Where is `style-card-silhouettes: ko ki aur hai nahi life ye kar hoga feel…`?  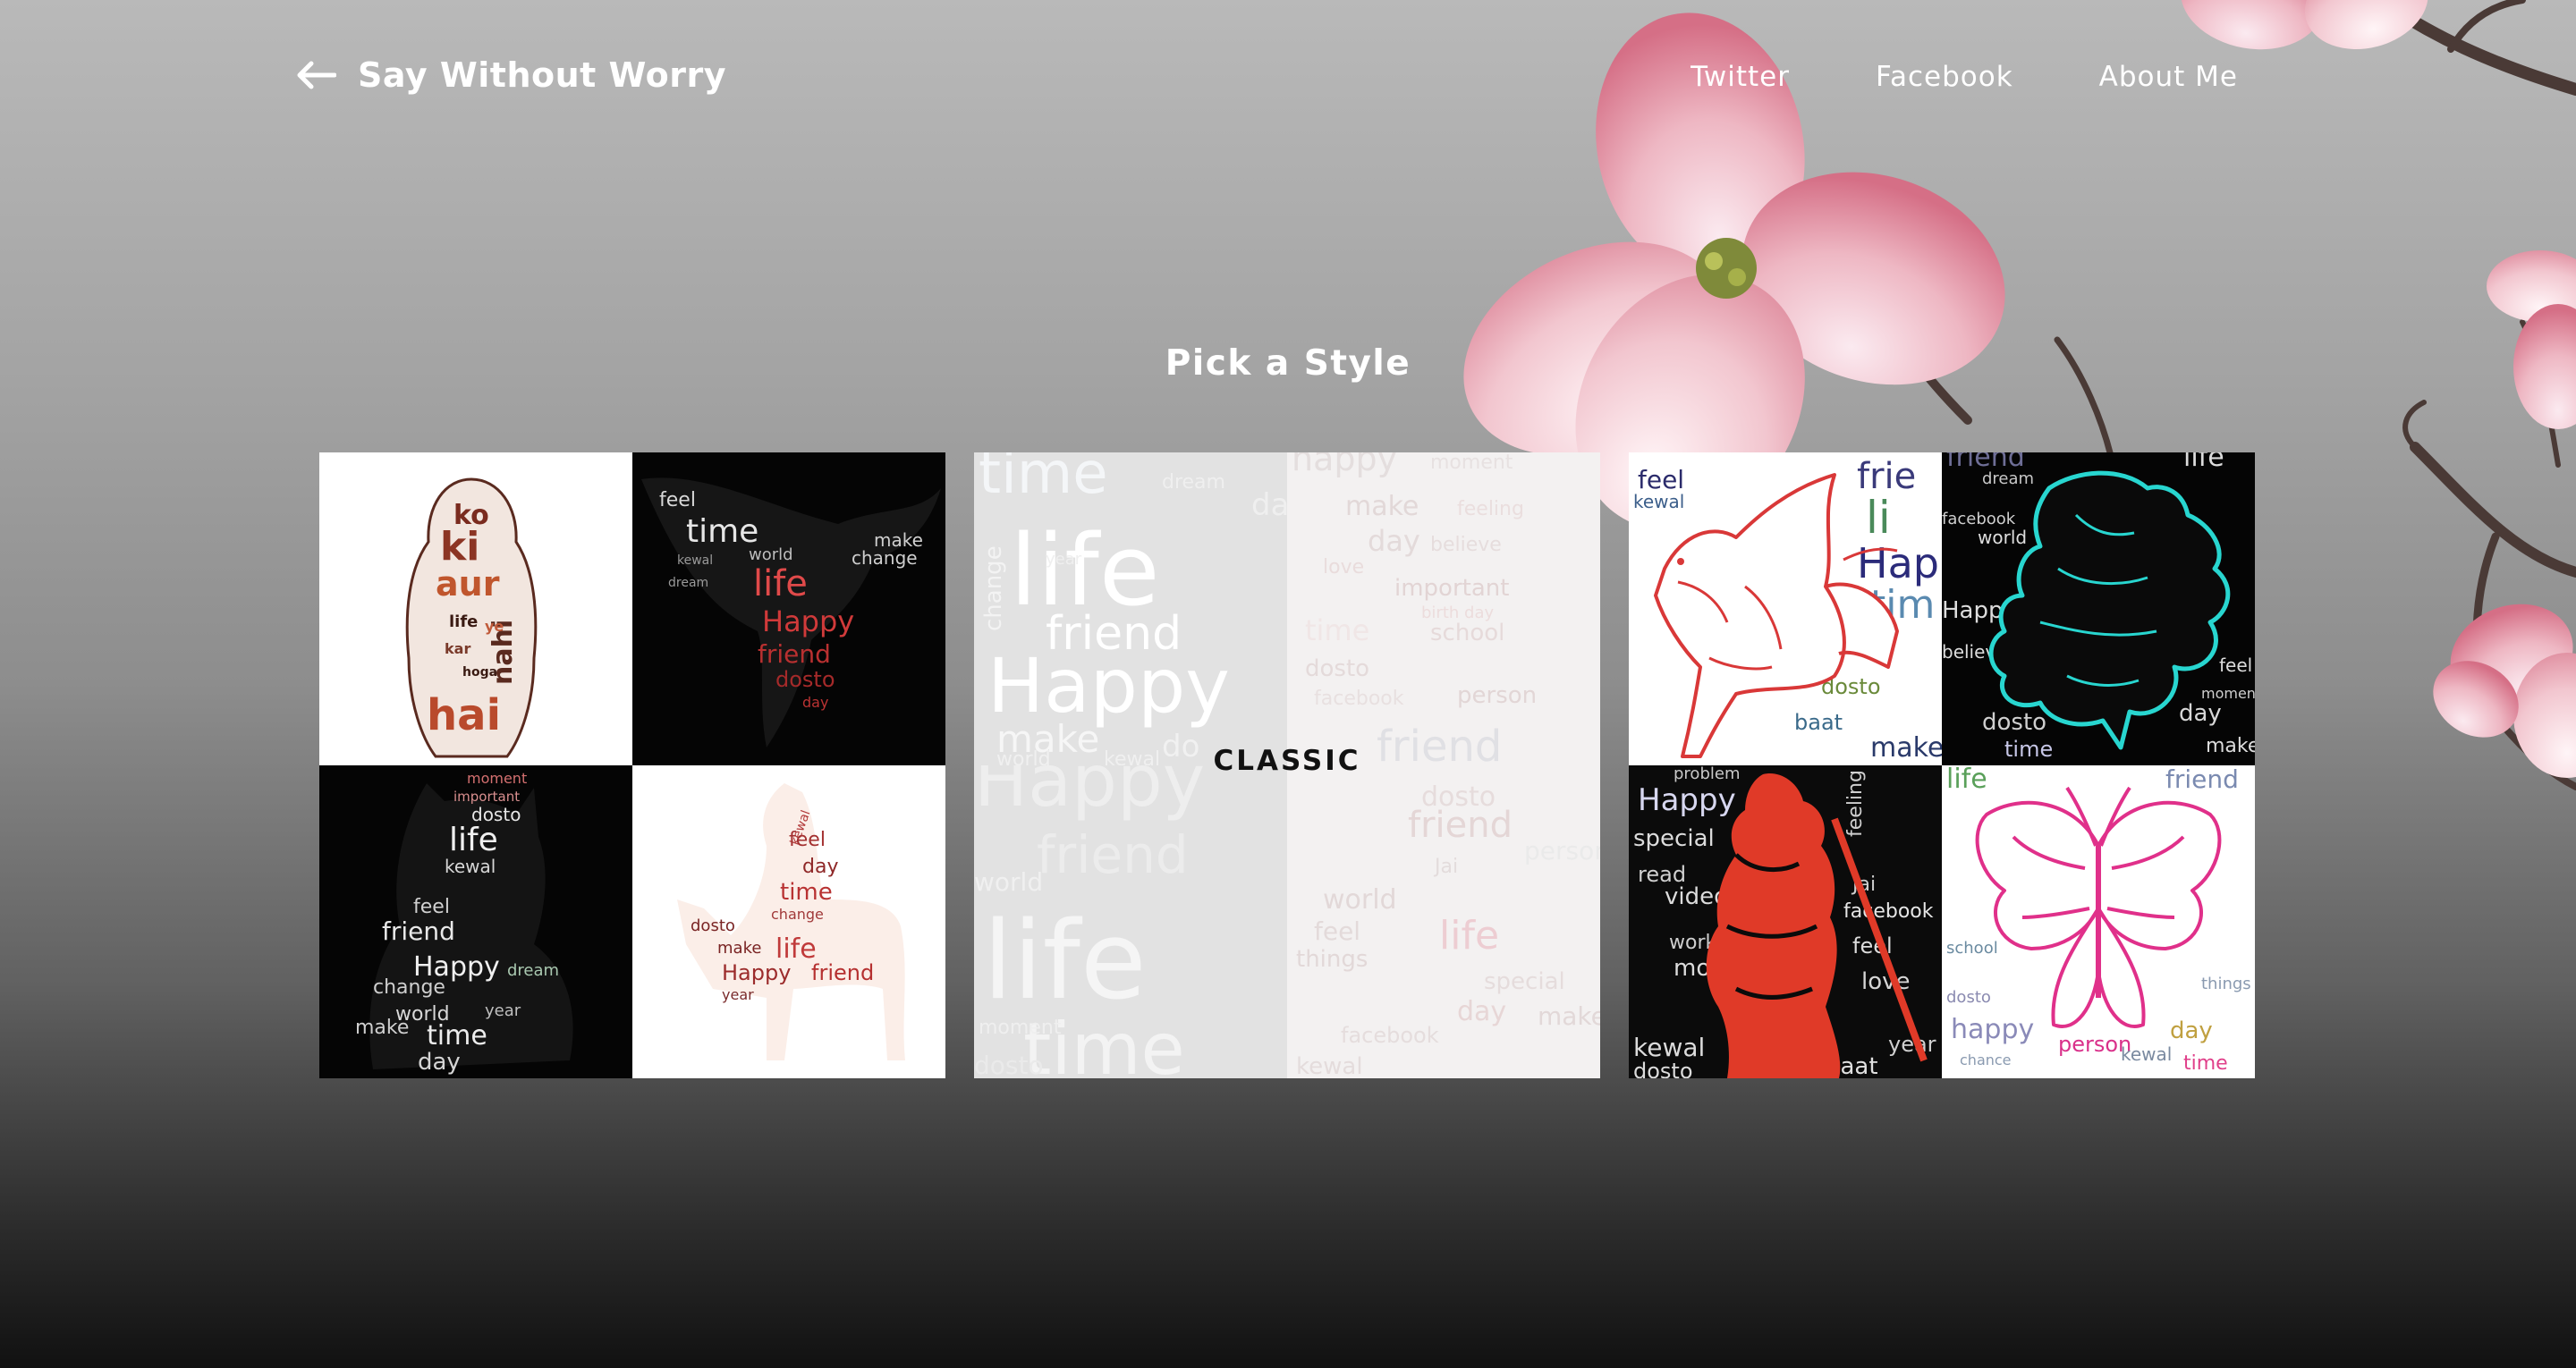 style-card-silhouettes: ko ki aur hai nahi life ye kar hoga feel… is located at coordinates (632, 765).